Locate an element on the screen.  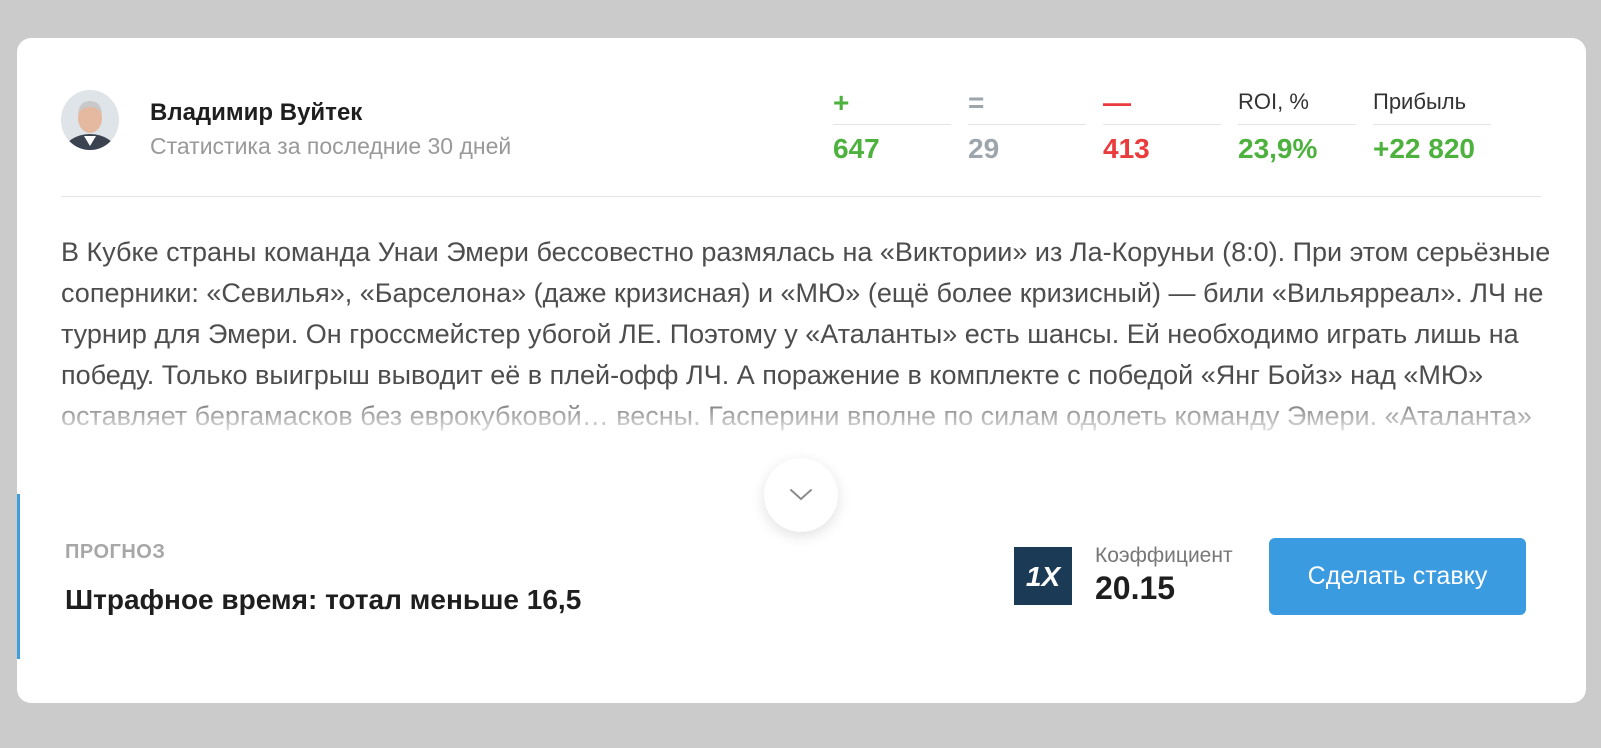
stat-value: 647 is located at coordinates (856, 148).